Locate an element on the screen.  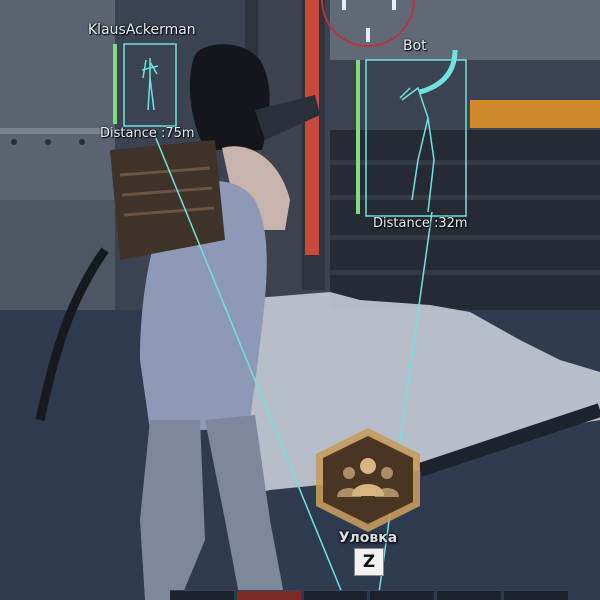
esp-distance-bot: Distance :32m is located at coordinates (420, 223).